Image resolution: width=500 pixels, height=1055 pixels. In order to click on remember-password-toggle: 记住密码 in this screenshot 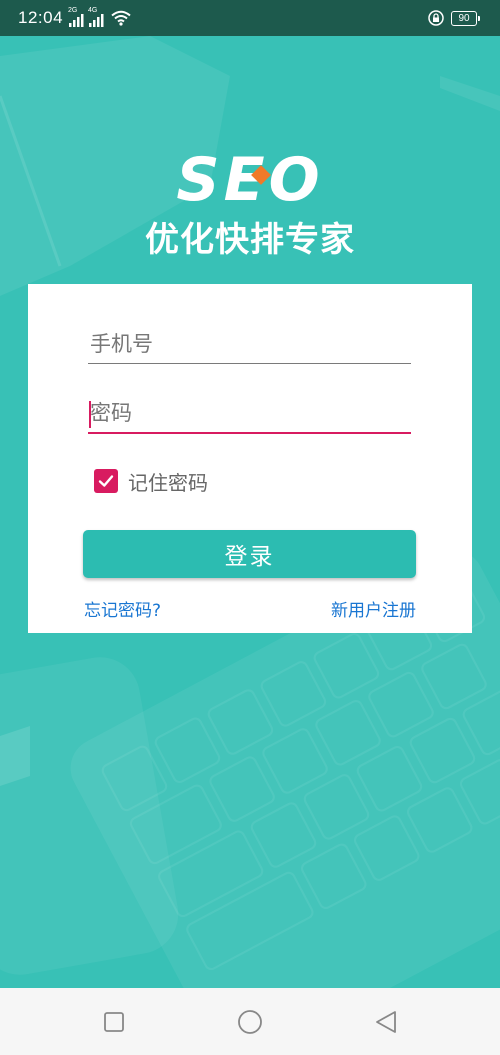, I will do `click(151, 481)`.